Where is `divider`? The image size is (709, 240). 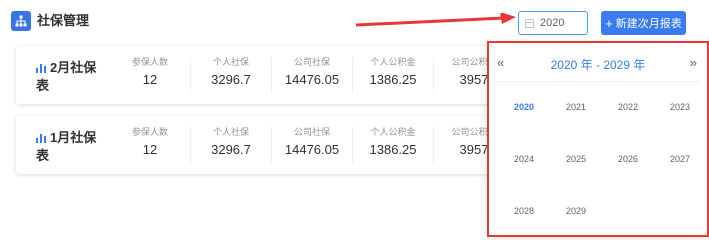 divider is located at coordinates (598, 81).